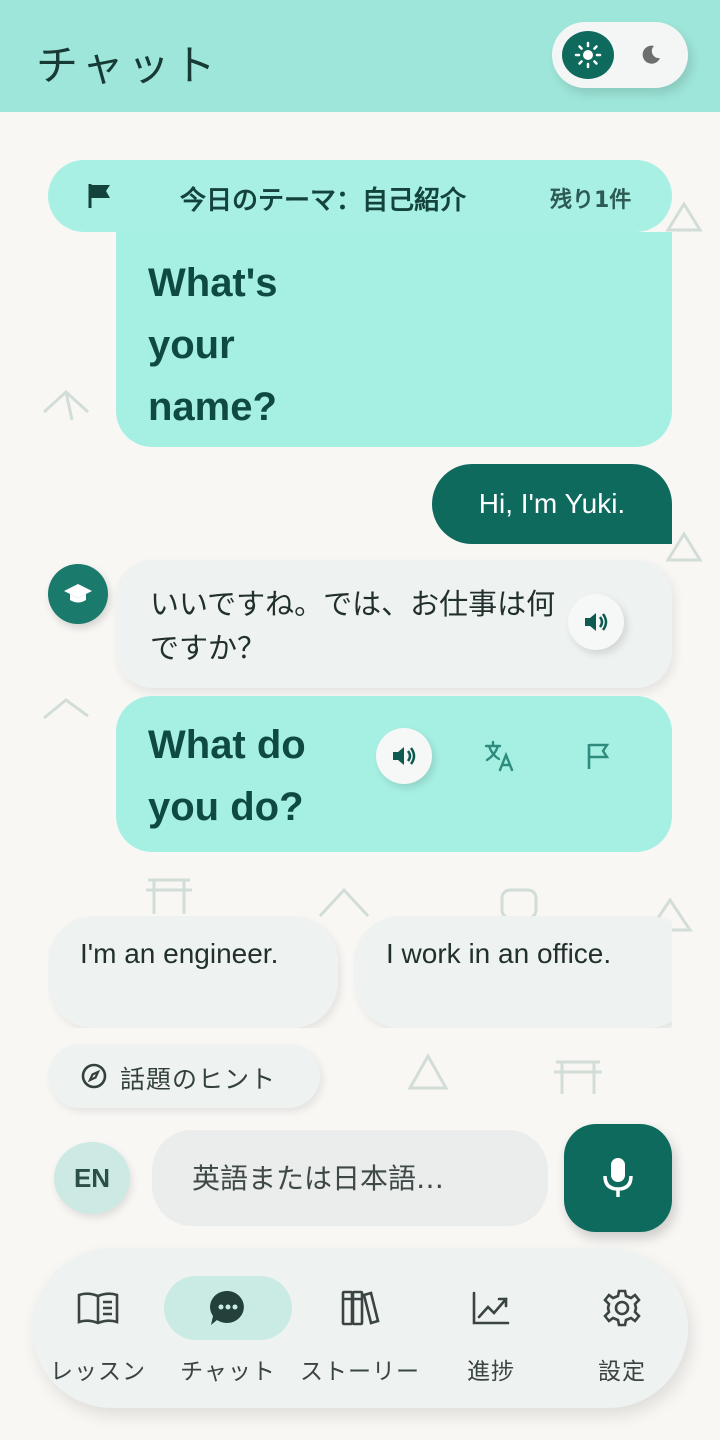  Describe the element at coordinates (394, 339) in the screenshot. I see `tutor-message-en: What's your name?` at that location.